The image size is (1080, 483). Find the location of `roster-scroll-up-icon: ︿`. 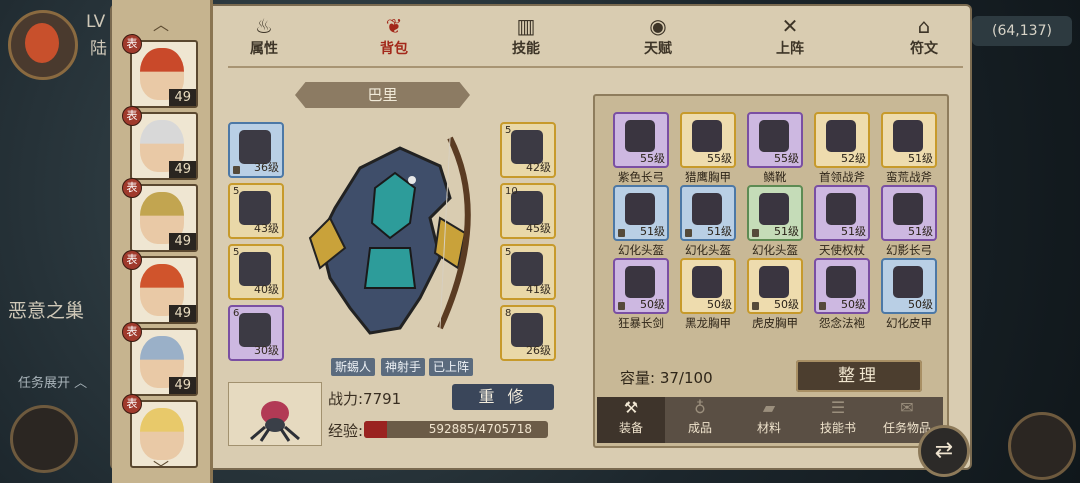

roster-scroll-up-icon: ︿ is located at coordinates (161, 25).